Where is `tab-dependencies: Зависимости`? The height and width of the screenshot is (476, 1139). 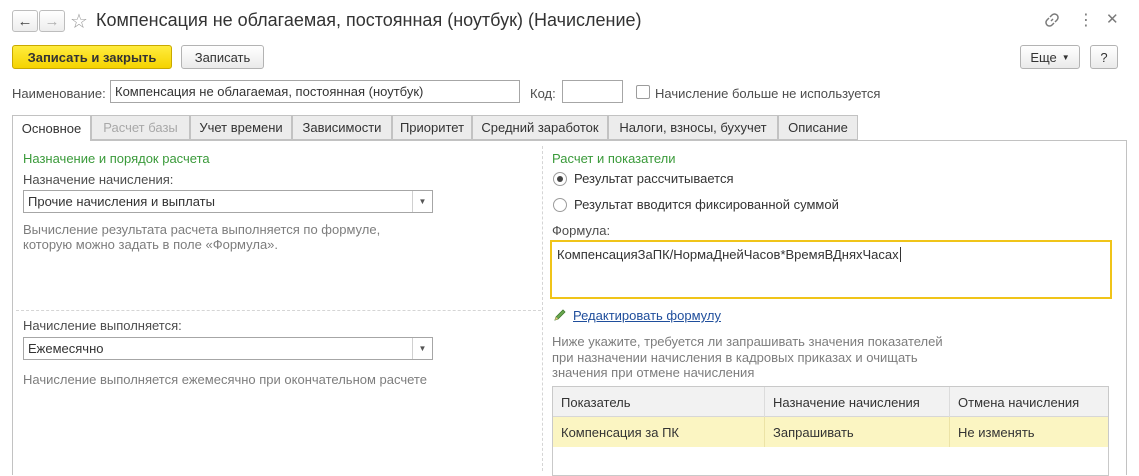
tab-dependencies: Зависимости is located at coordinates (342, 127).